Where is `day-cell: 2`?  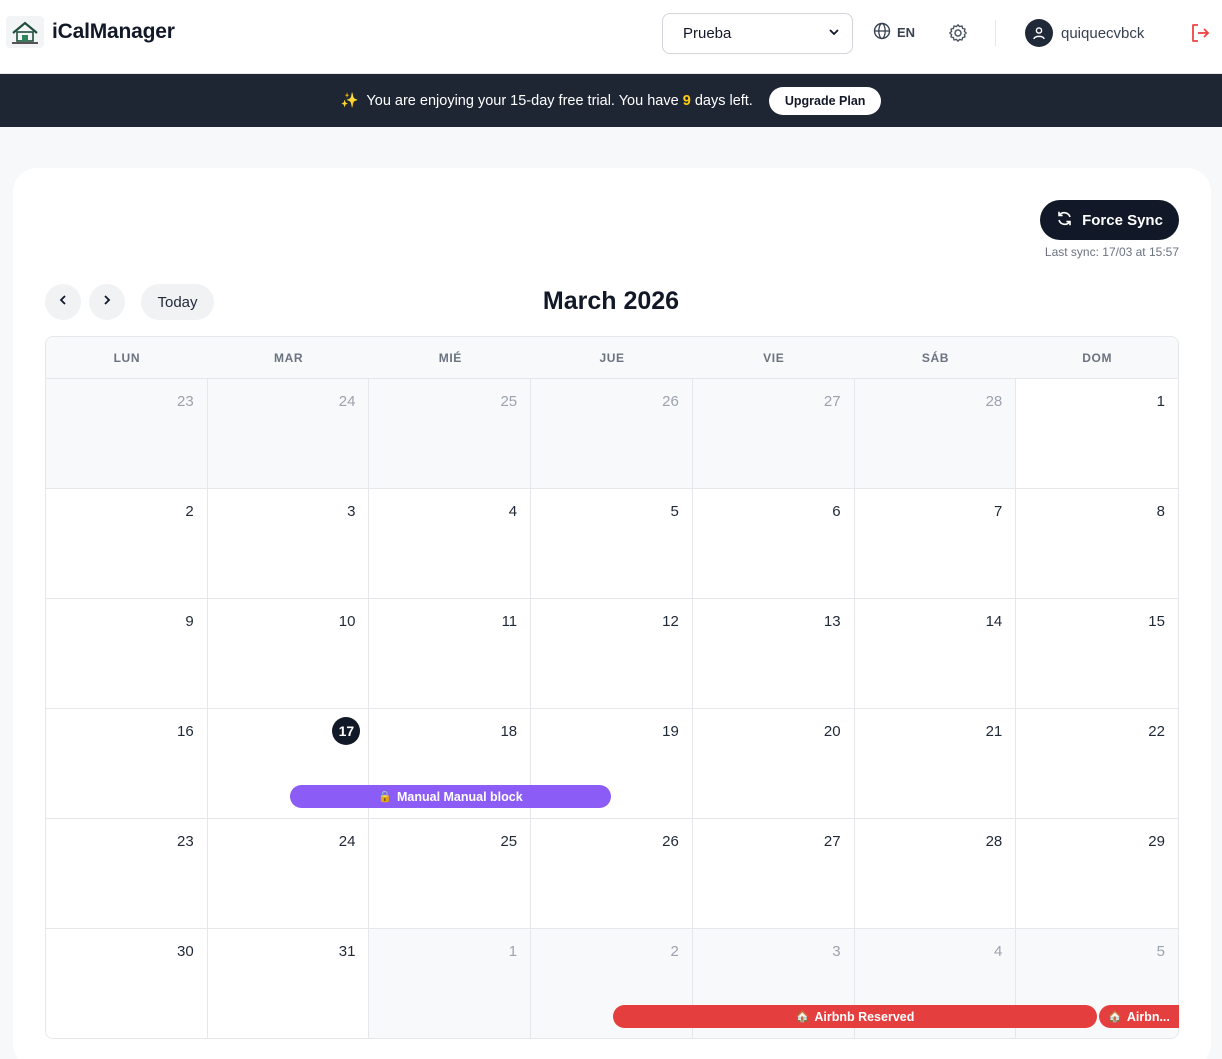 day-cell: 2 is located at coordinates (127, 544).